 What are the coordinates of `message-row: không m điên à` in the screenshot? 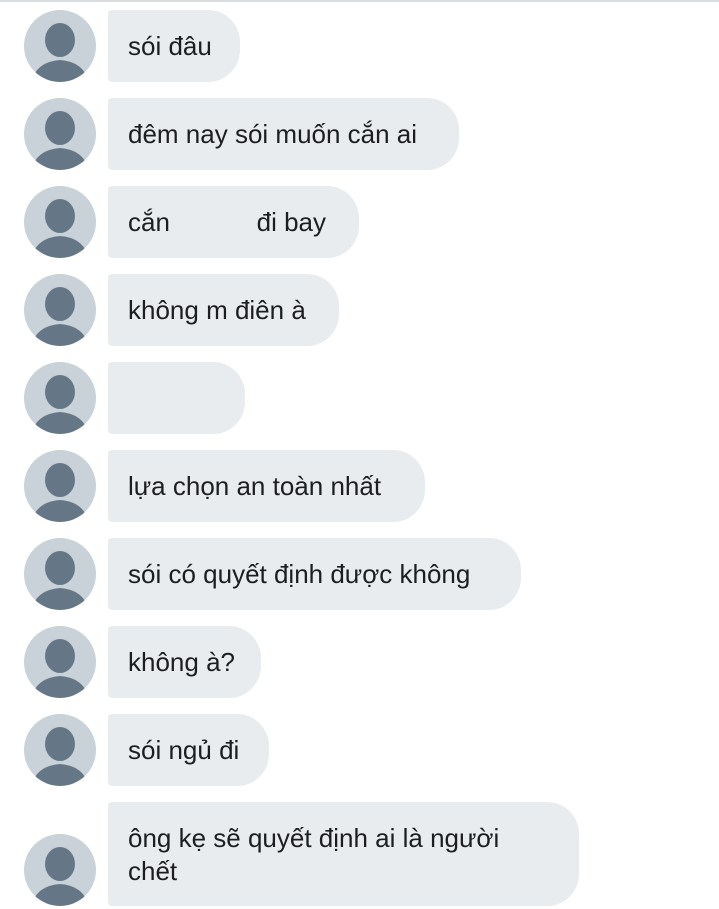 It's located at (359, 310).